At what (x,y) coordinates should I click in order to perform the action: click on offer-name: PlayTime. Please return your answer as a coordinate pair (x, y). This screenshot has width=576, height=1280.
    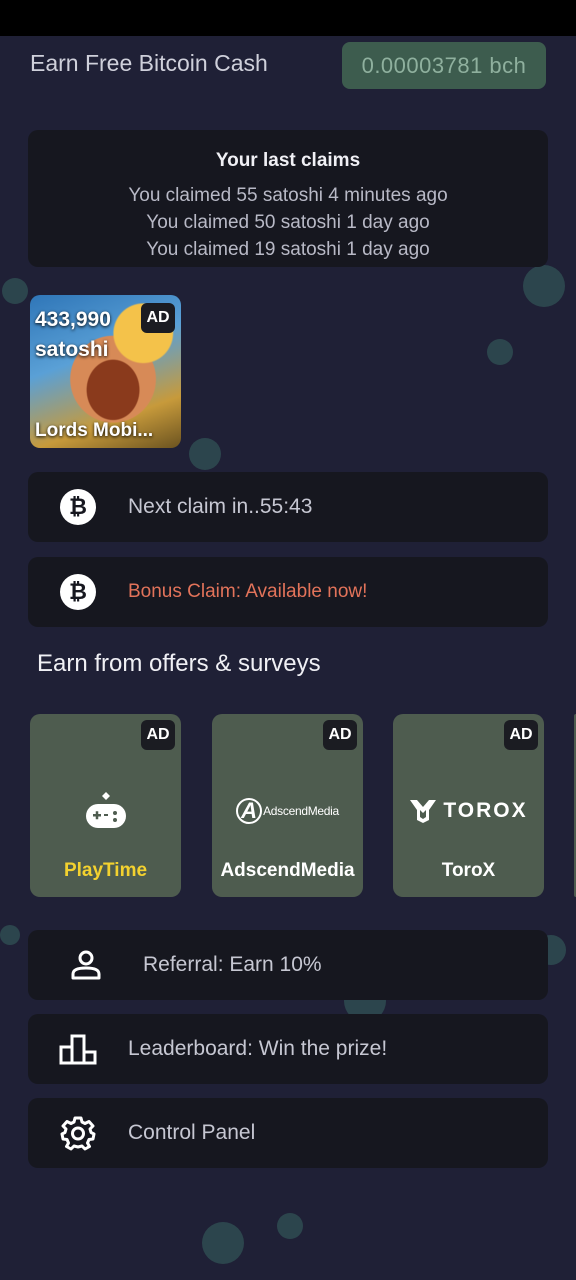
    Looking at the image, I should click on (105, 870).